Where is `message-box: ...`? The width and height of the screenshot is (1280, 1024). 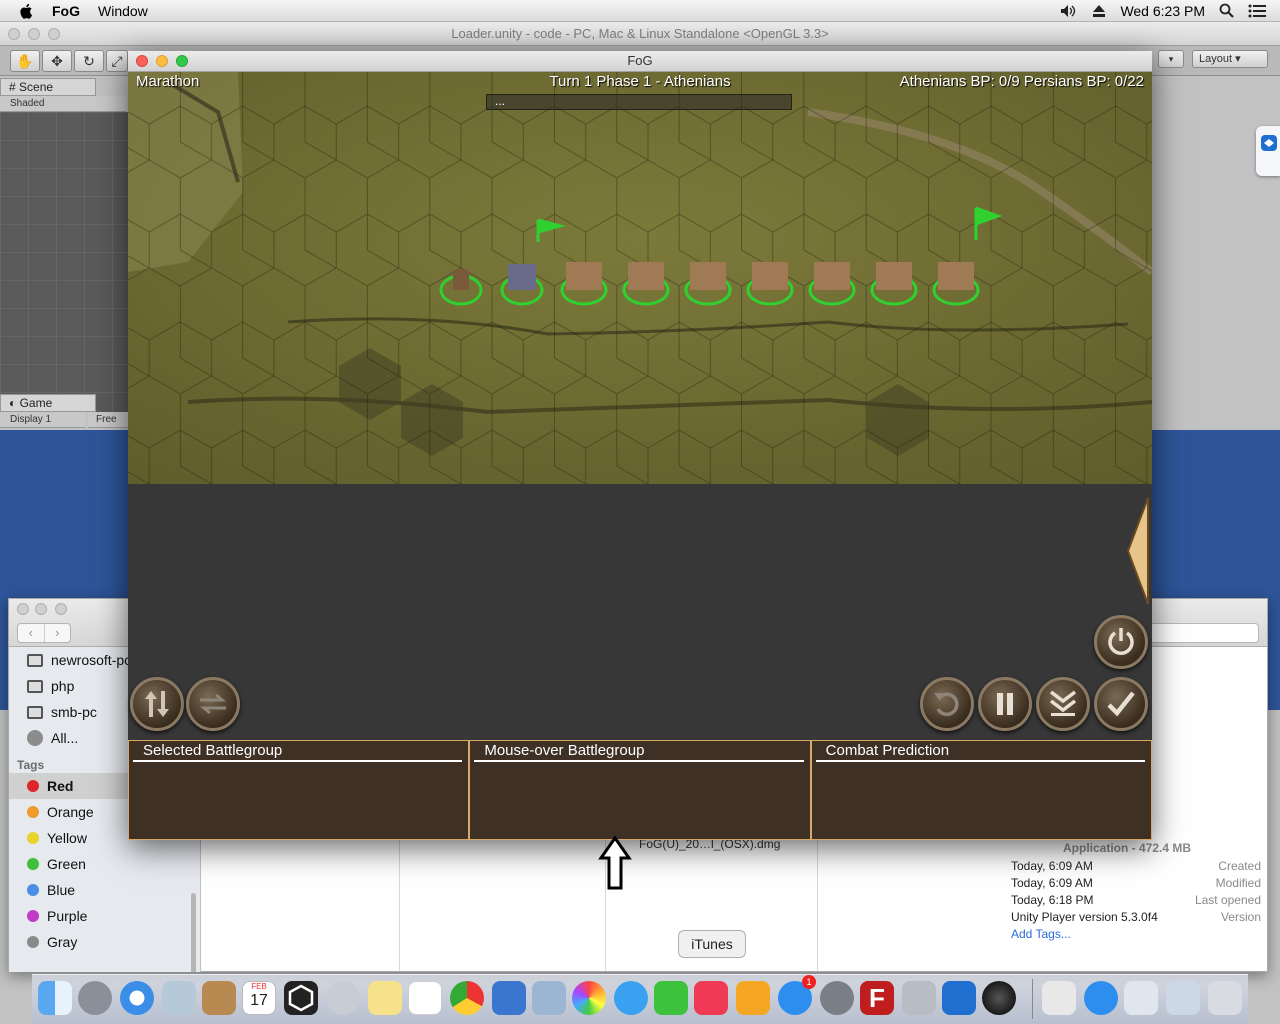 message-box: ... is located at coordinates (639, 102).